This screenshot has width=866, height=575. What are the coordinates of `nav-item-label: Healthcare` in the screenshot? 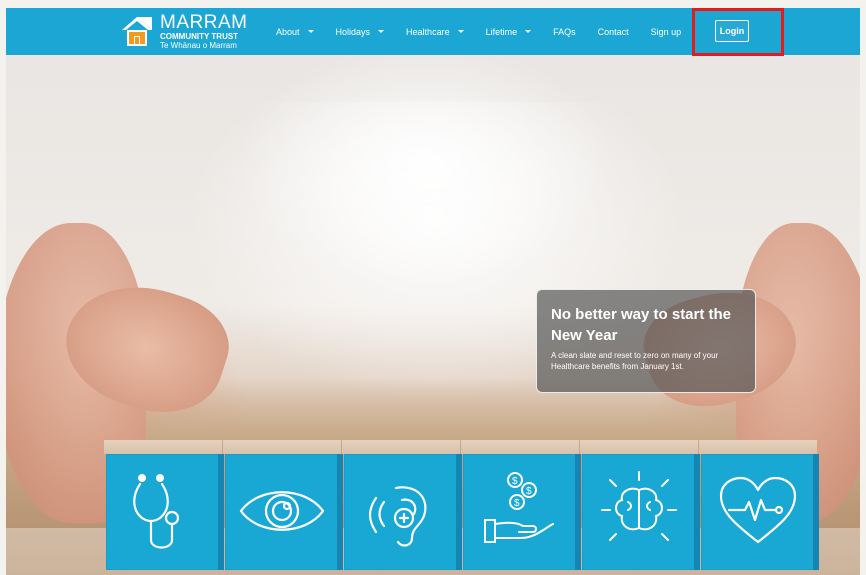 It's located at (428, 31).